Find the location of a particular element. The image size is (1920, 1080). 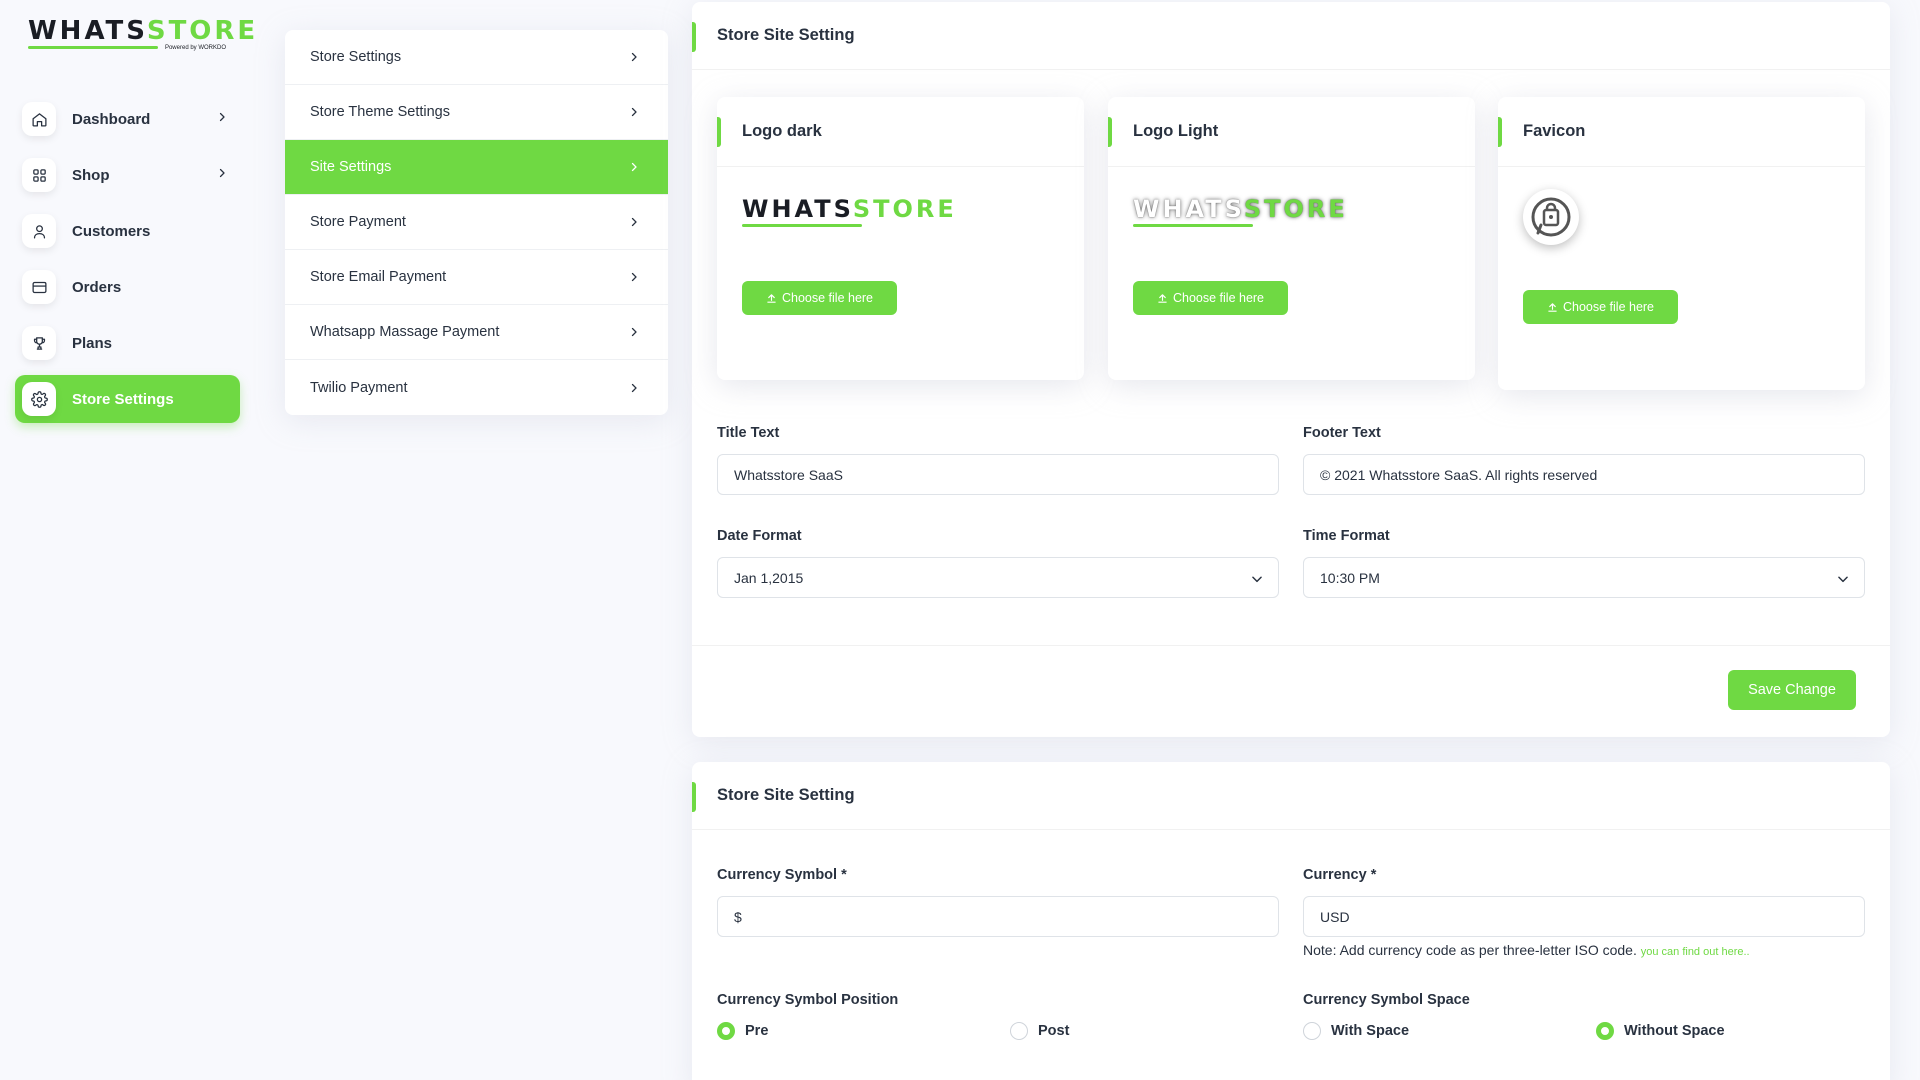

currency-position-label: Currency Symbol Position is located at coordinates (808, 1000).